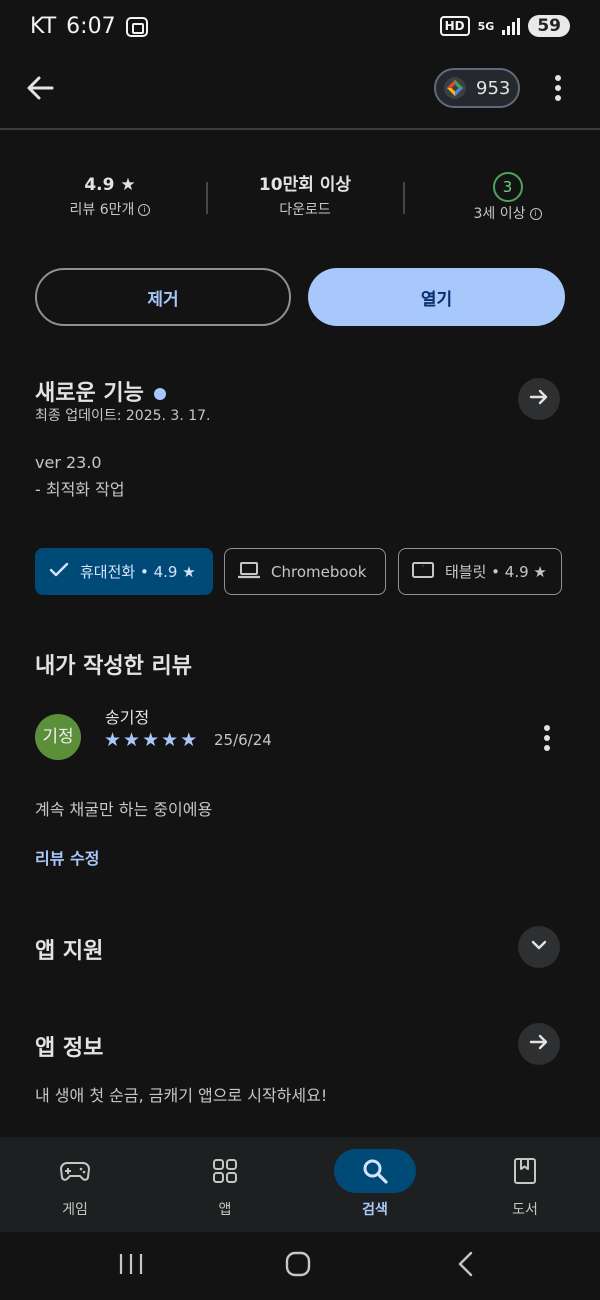 This screenshot has height=1300, width=600. I want to click on carrier-label: KT, so click(43, 26).